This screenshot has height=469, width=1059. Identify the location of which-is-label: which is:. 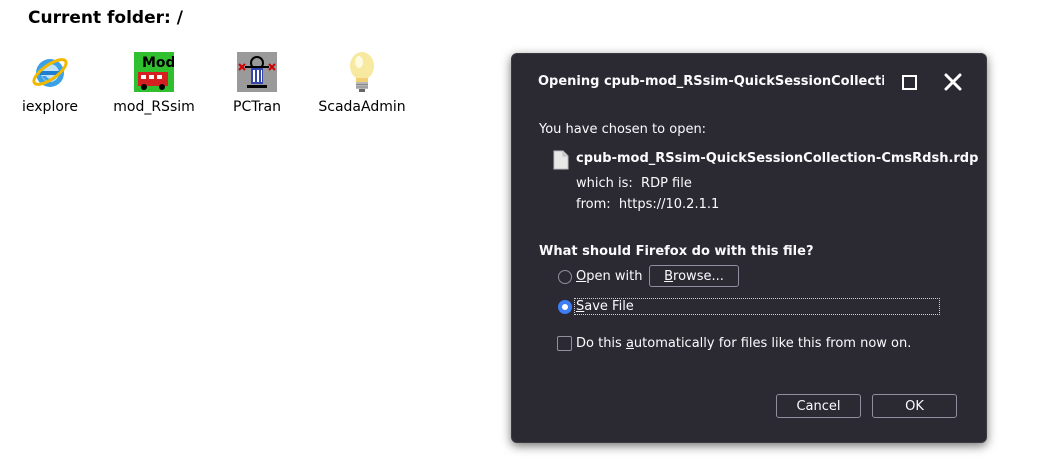
(604, 183).